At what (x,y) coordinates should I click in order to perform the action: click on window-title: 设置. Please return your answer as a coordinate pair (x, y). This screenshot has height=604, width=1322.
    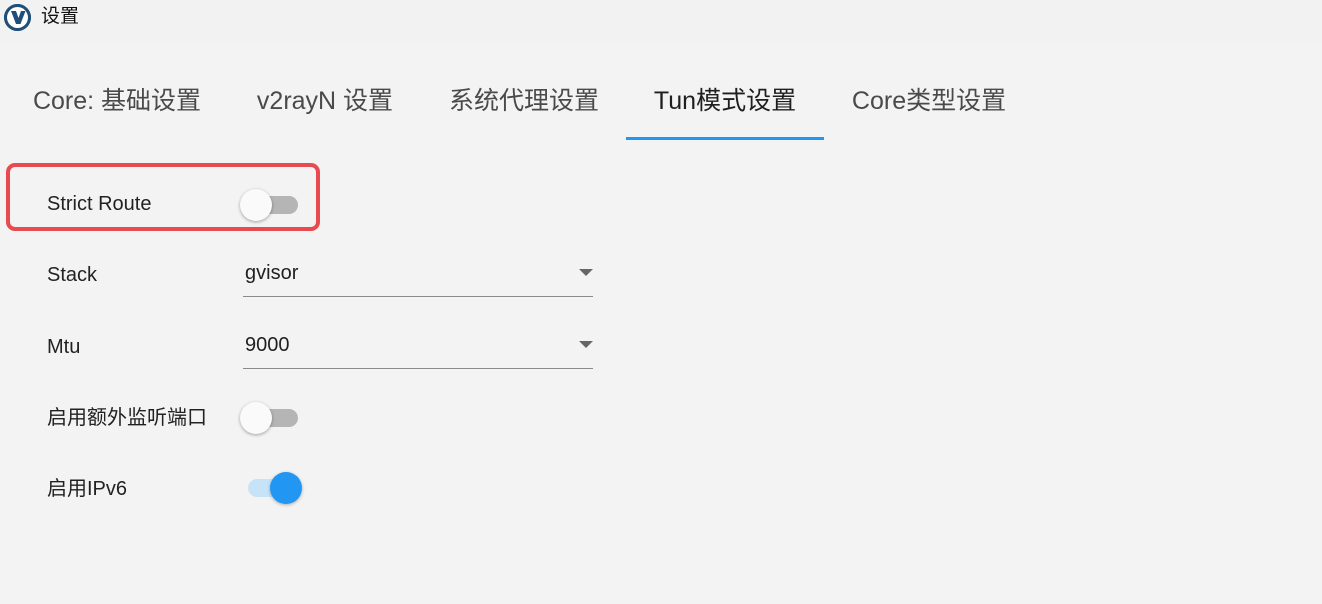
    Looking at the image, I should click on (60, 16).